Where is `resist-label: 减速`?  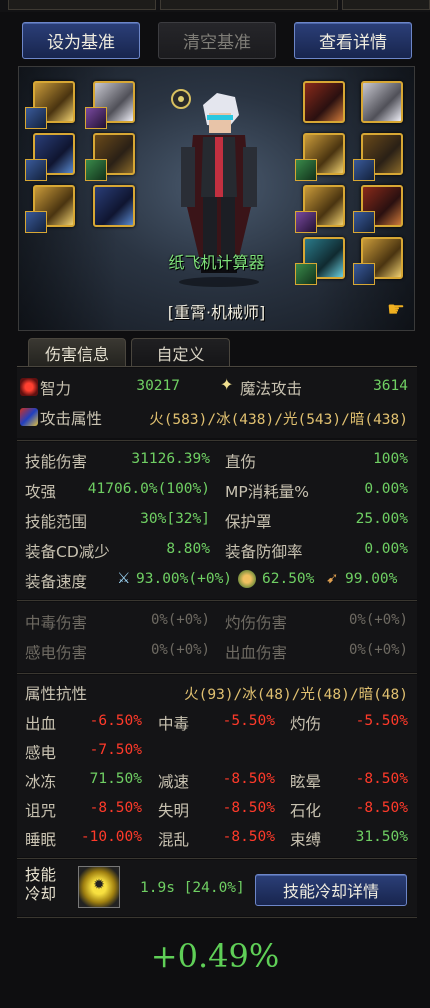
resist-label: 减速 is located at coordinates (174, 782).